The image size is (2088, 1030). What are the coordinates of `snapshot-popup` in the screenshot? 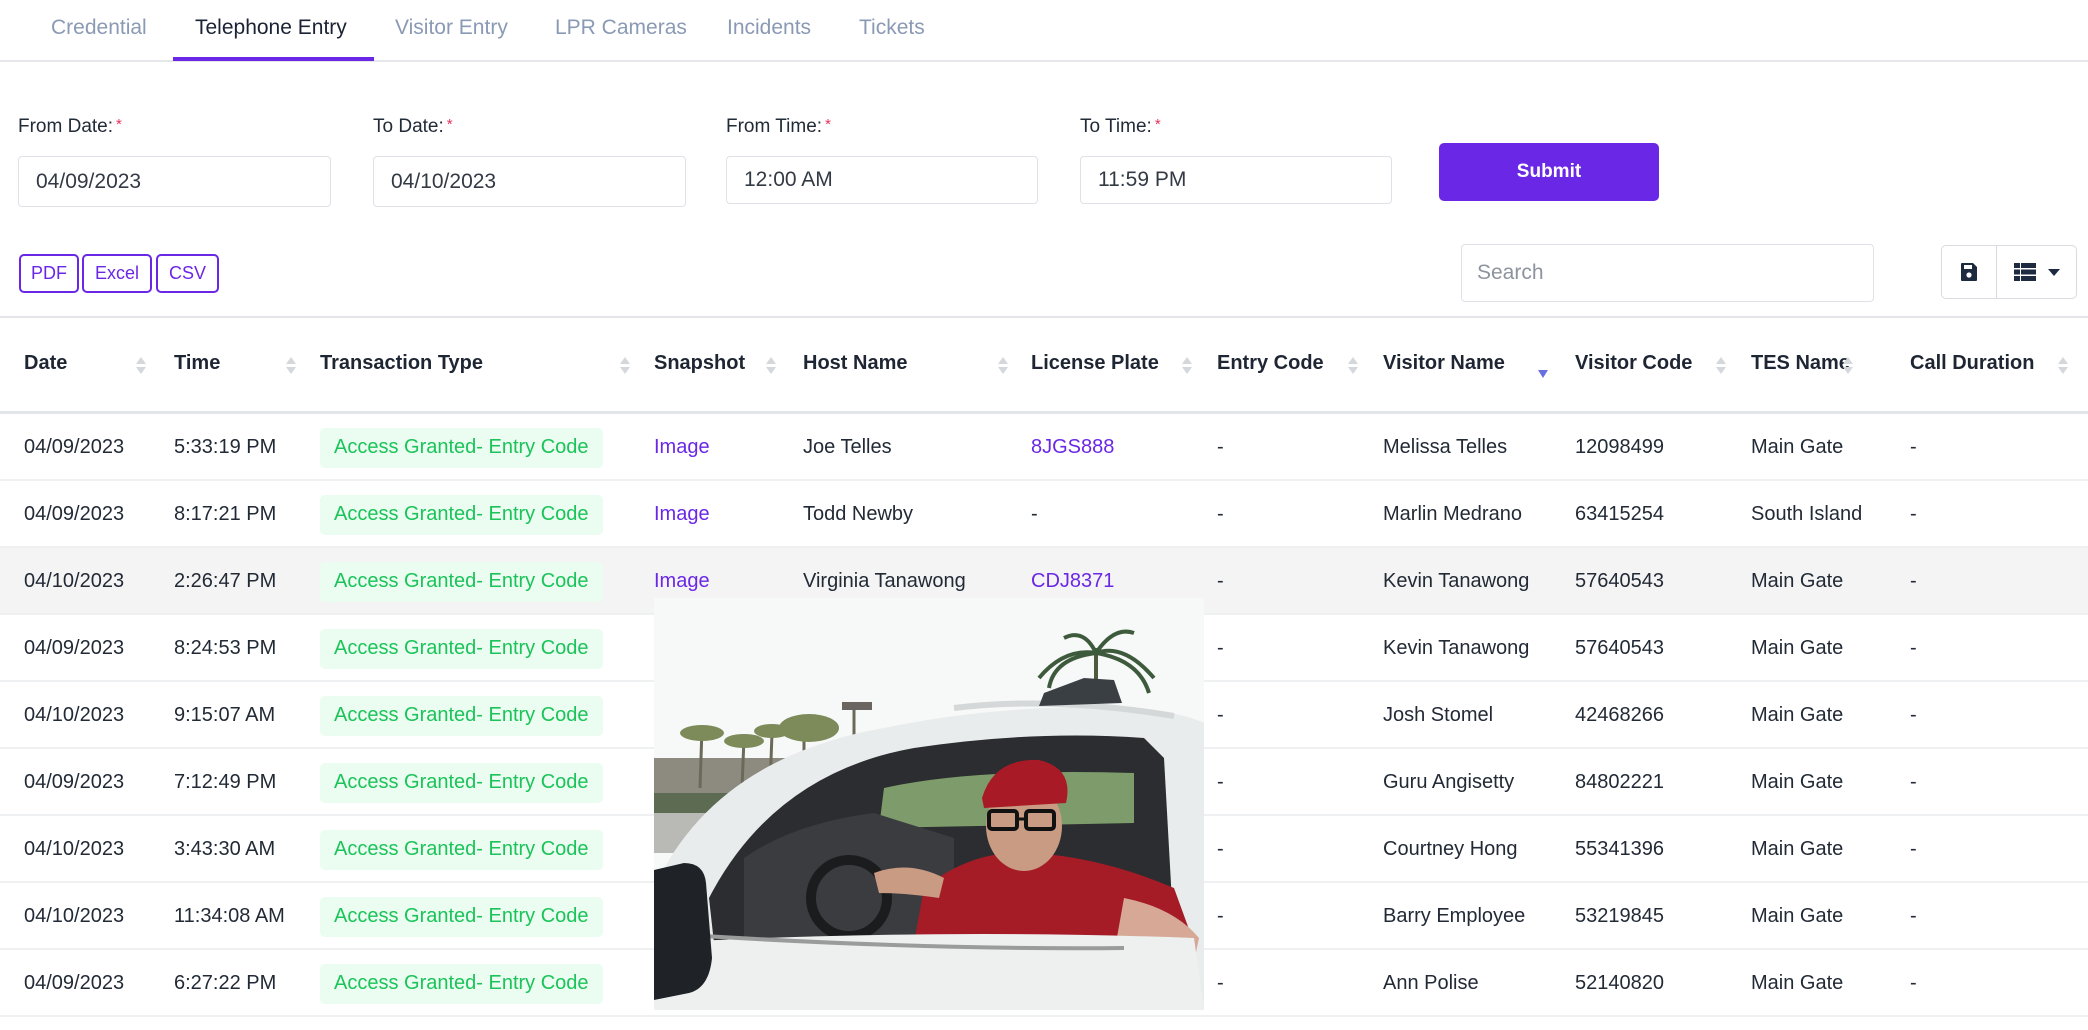 It's located at (929, 804).